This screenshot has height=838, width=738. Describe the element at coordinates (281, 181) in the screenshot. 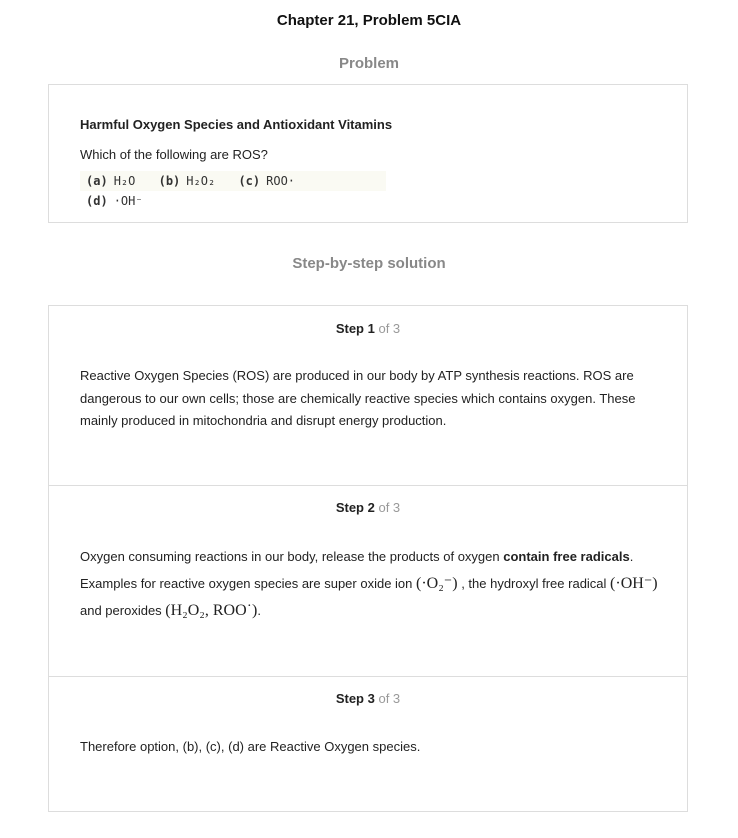

I see `option-value: ROO·` at that location.